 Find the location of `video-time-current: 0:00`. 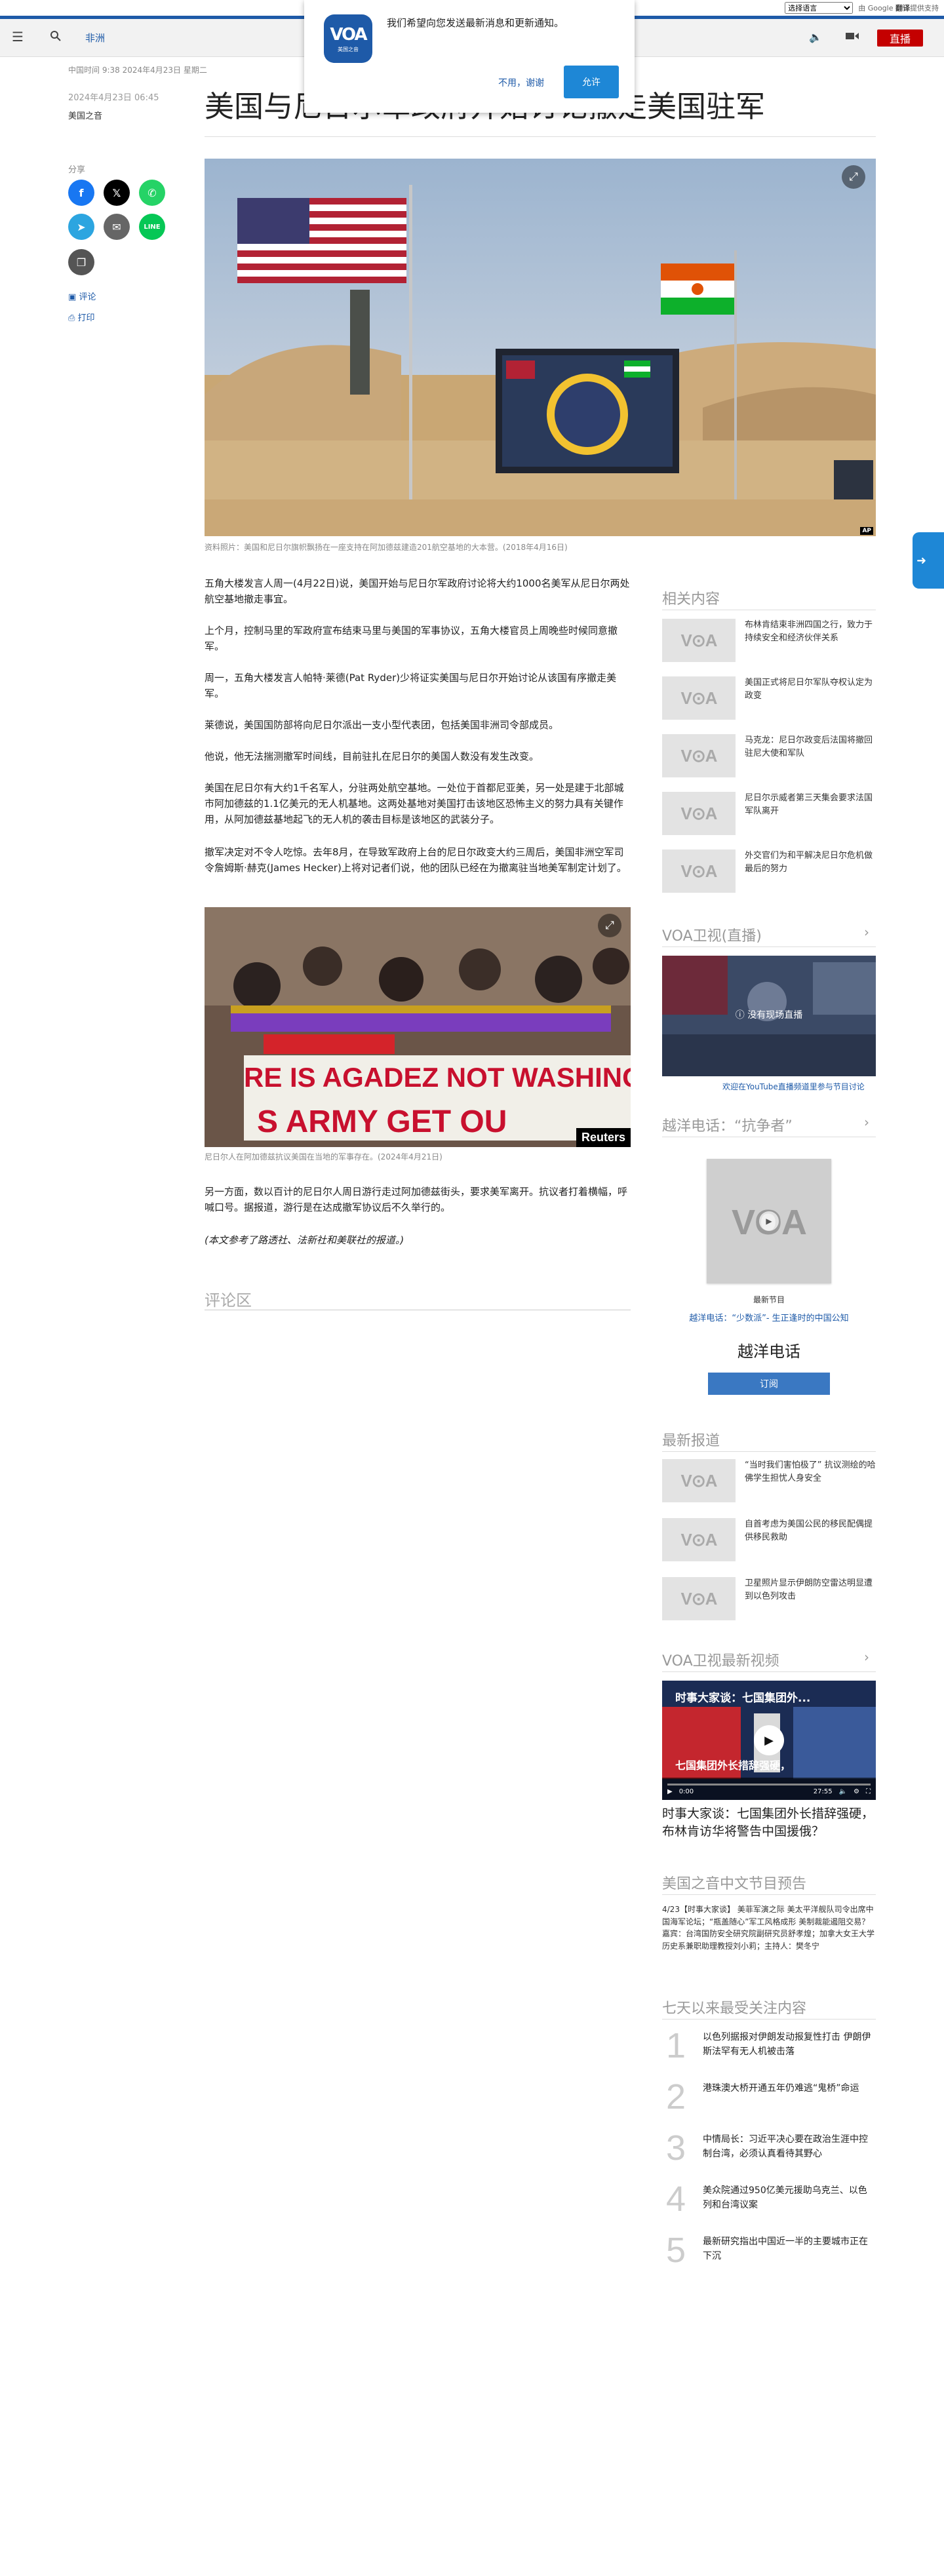

video-time-current: 0:00 is located at coordinates (686, 1791).